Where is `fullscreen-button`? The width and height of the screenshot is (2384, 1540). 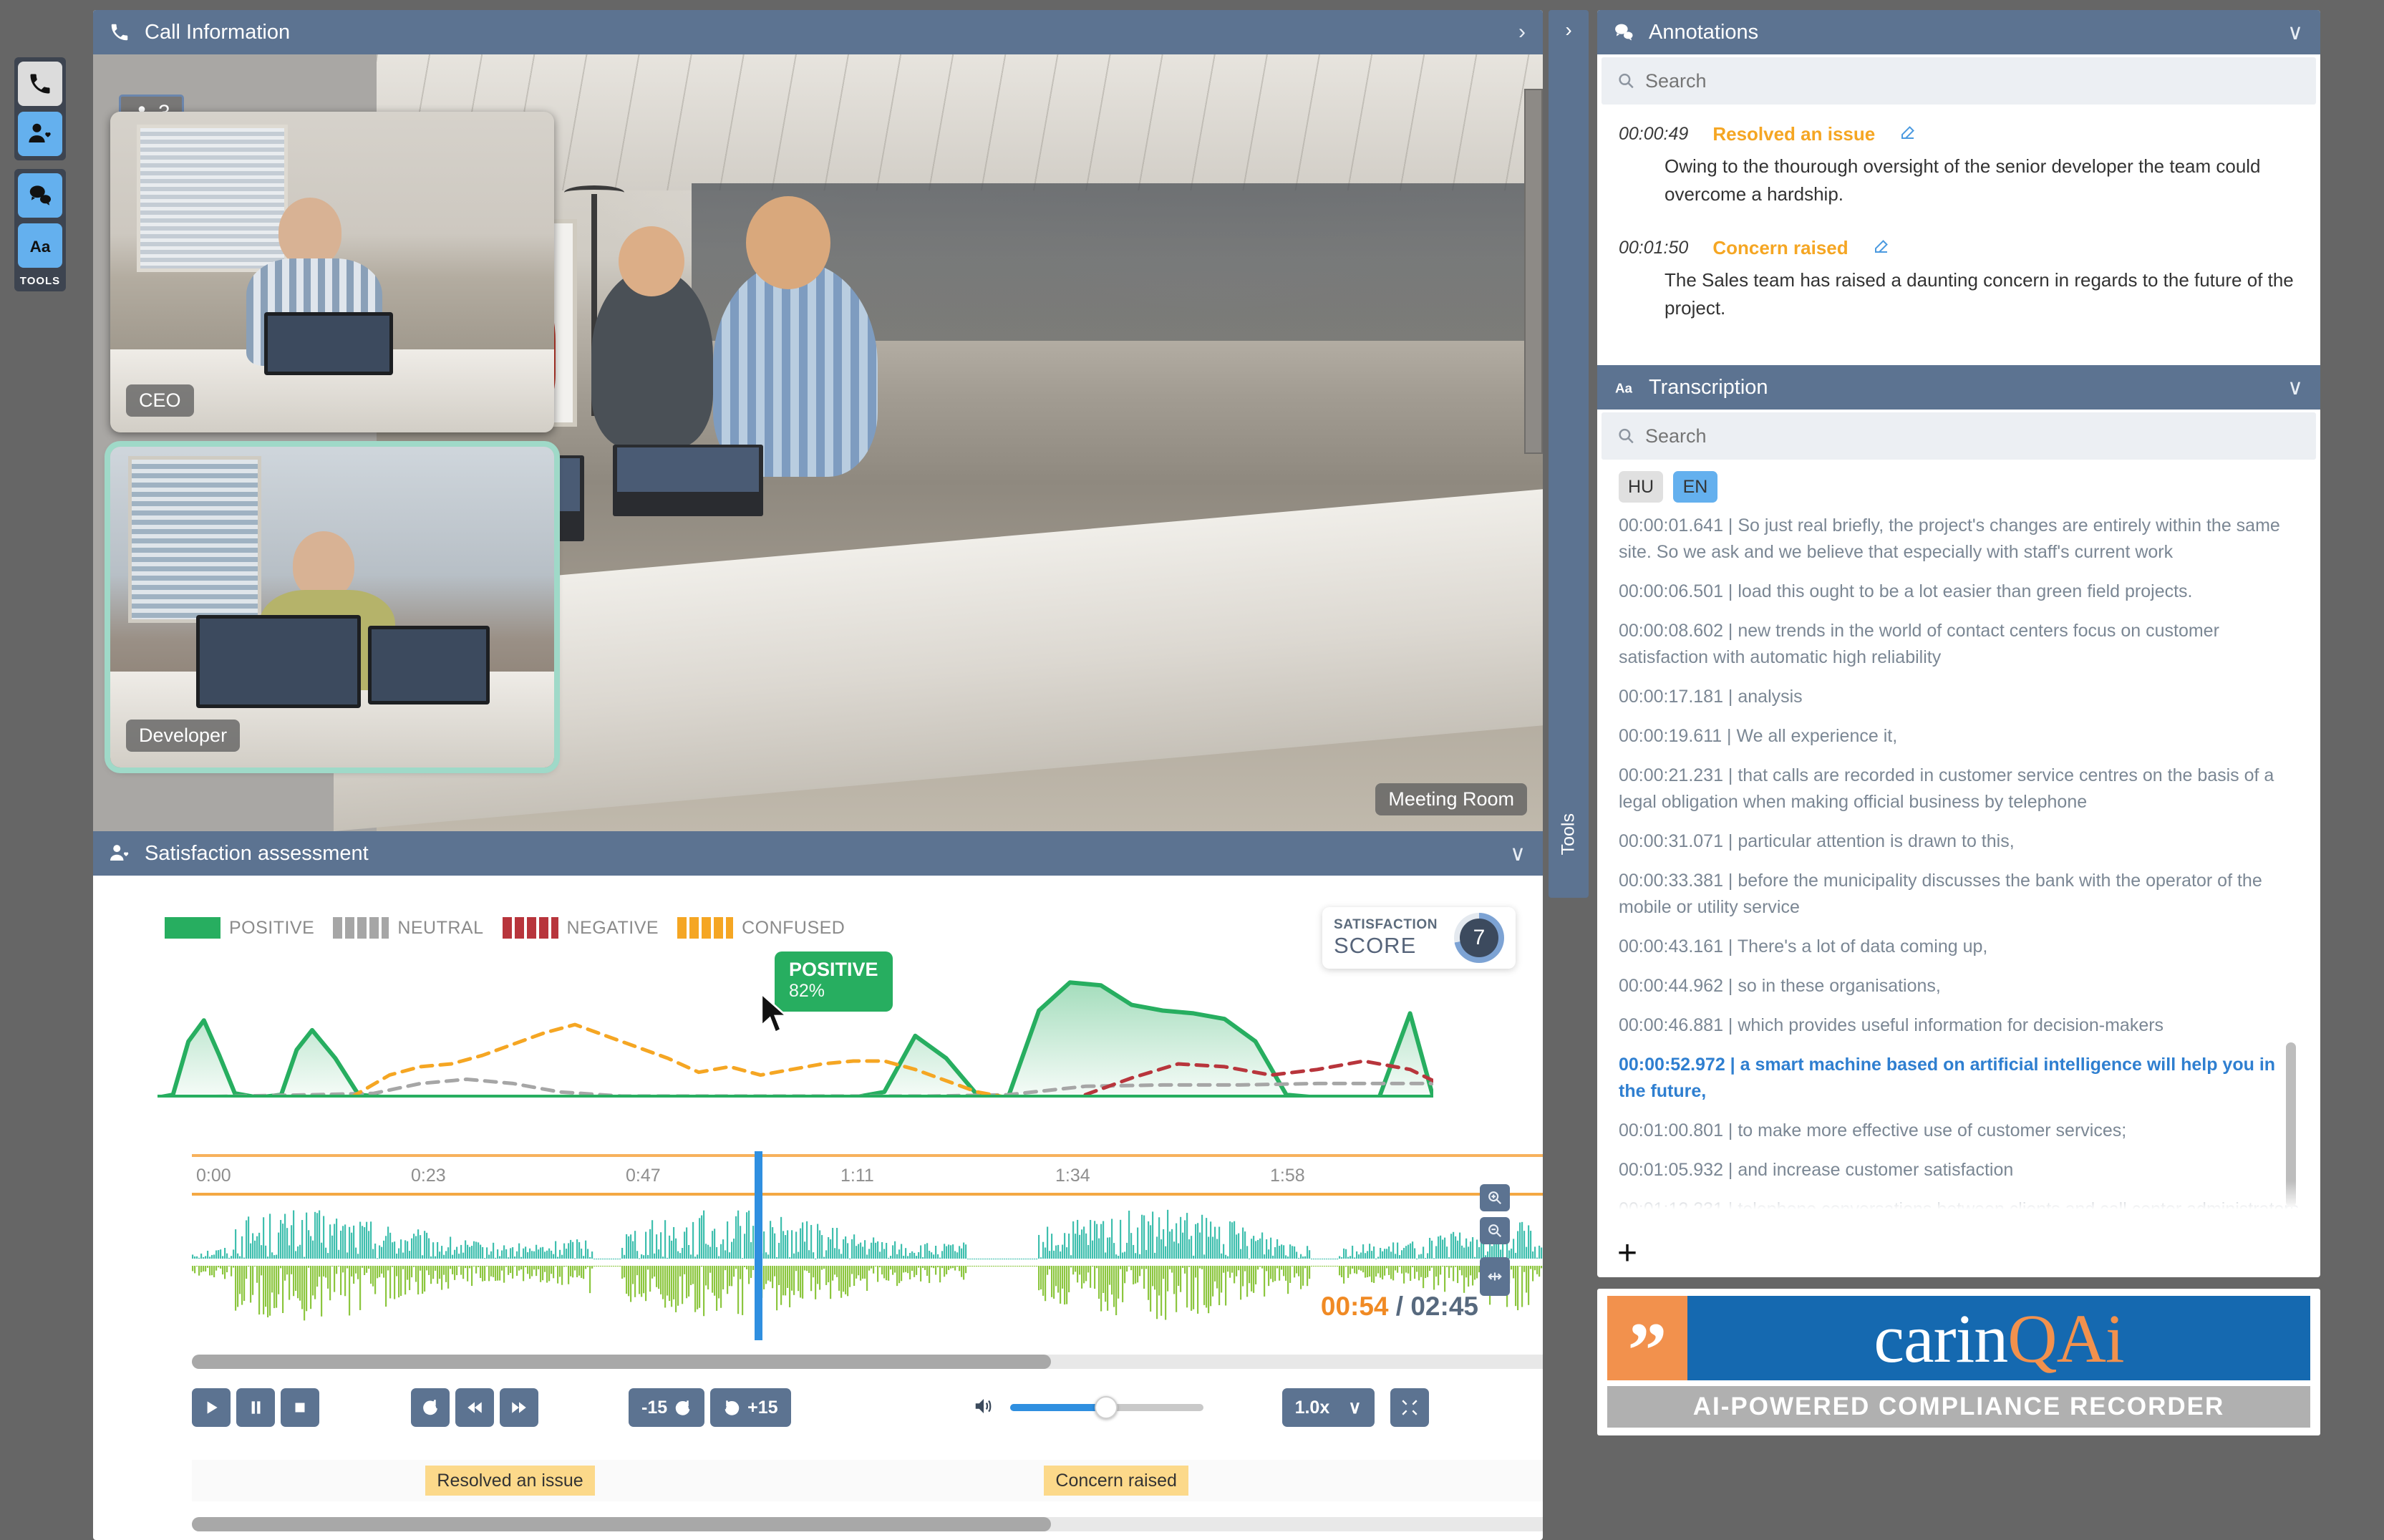
fullscreen-button is located at coordinates (1410, 1408).